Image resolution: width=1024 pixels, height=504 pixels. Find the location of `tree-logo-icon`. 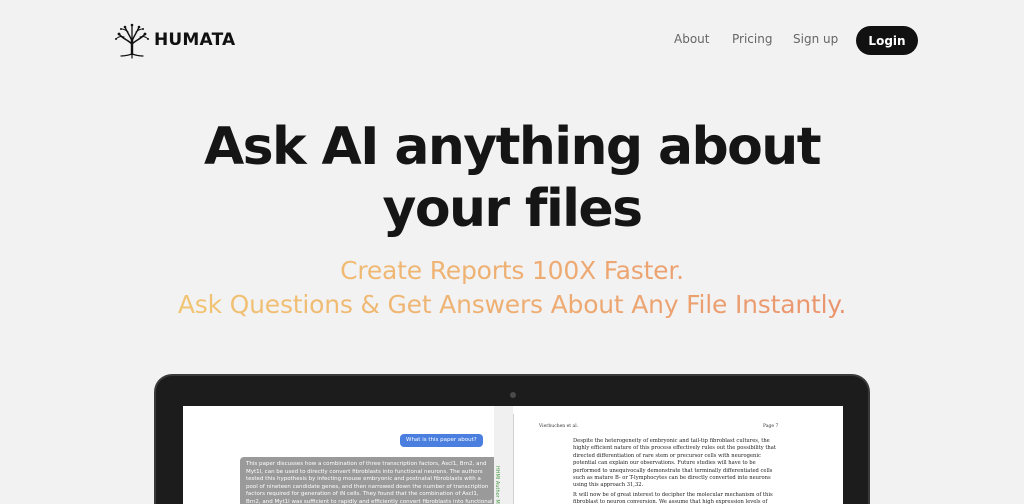

tree-logo-icon is located at coordinates (132, 41).